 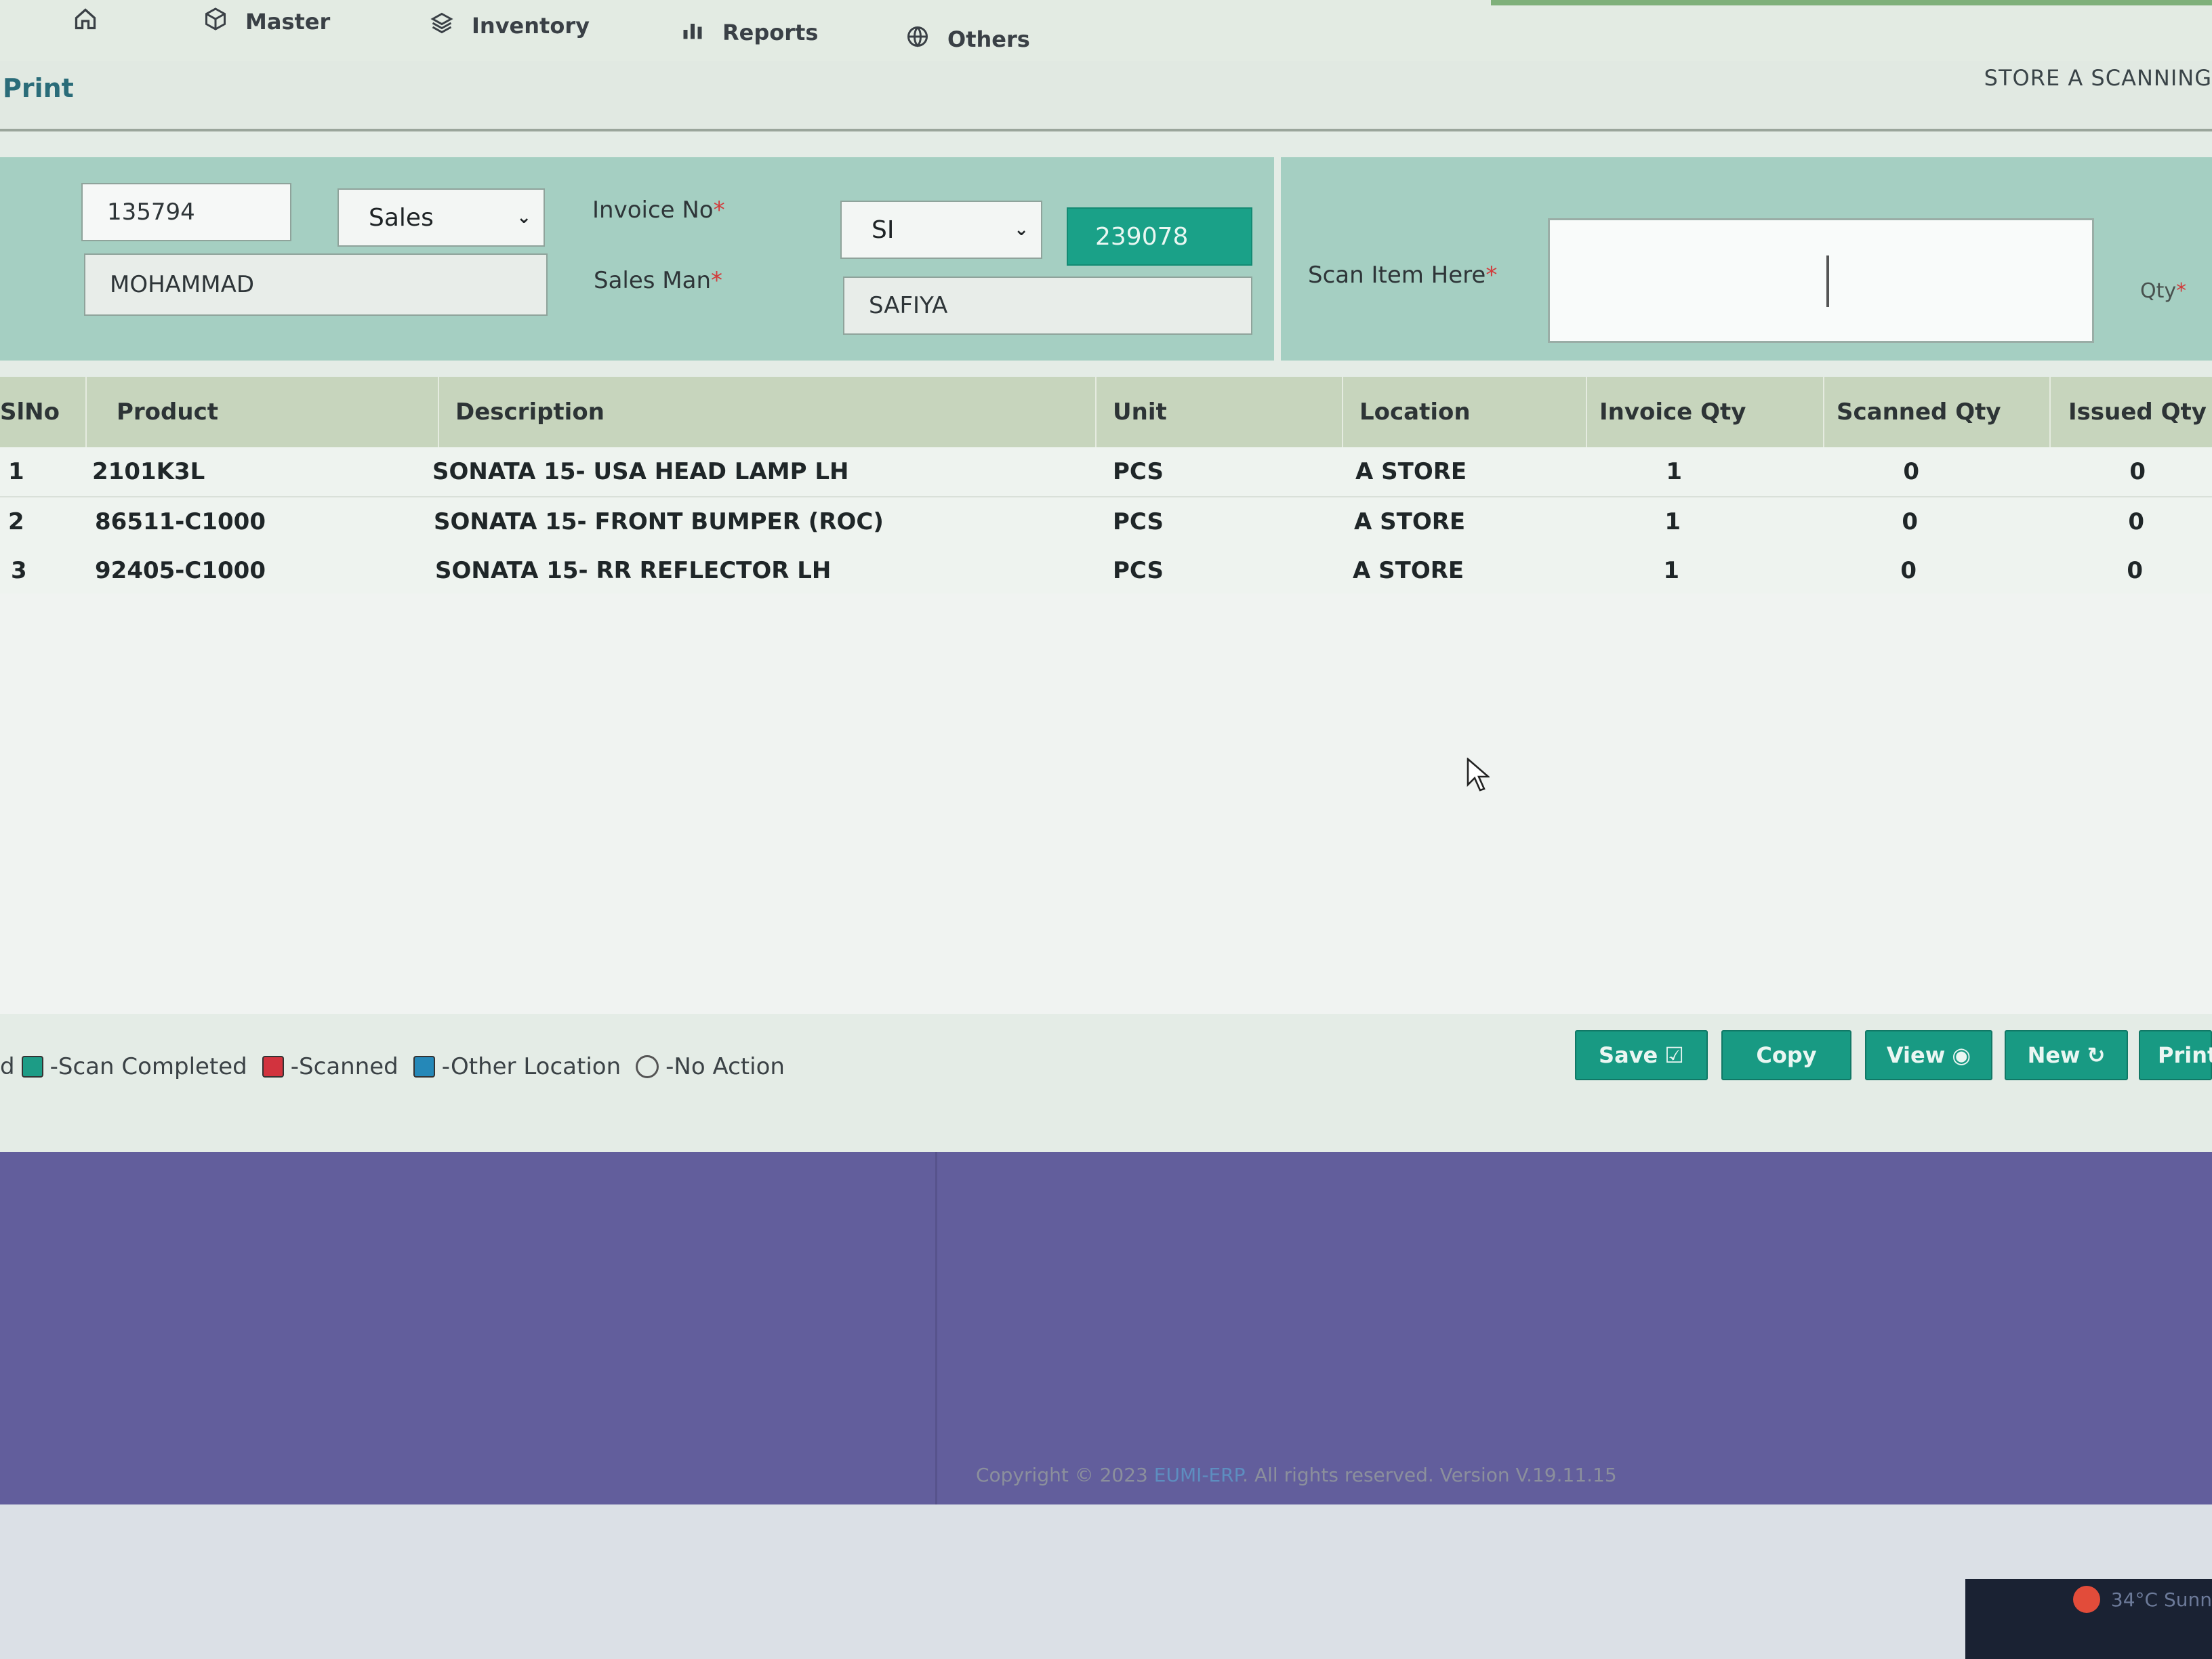 I want to click on legend-label-other-location: -Other Location, so click(x=531, y=1066).